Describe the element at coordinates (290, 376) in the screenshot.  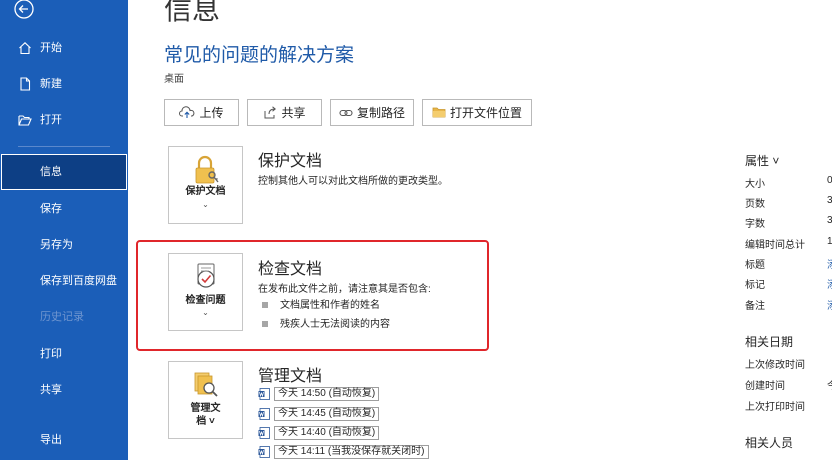
I see `manage-document-title: 管理文档` at that location.